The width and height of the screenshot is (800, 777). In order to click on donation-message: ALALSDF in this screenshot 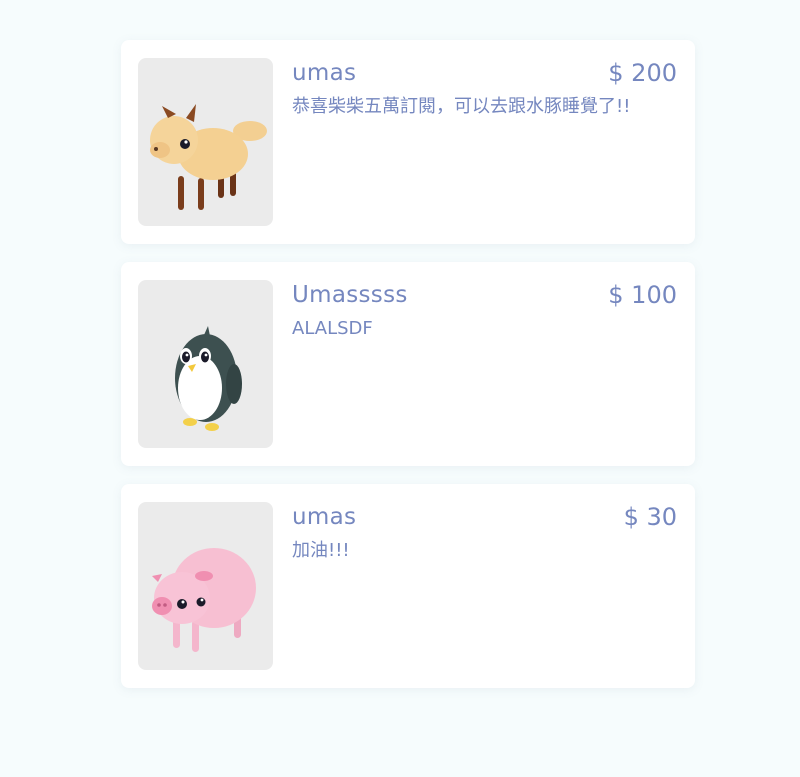, I will do `click(332, 328)`.